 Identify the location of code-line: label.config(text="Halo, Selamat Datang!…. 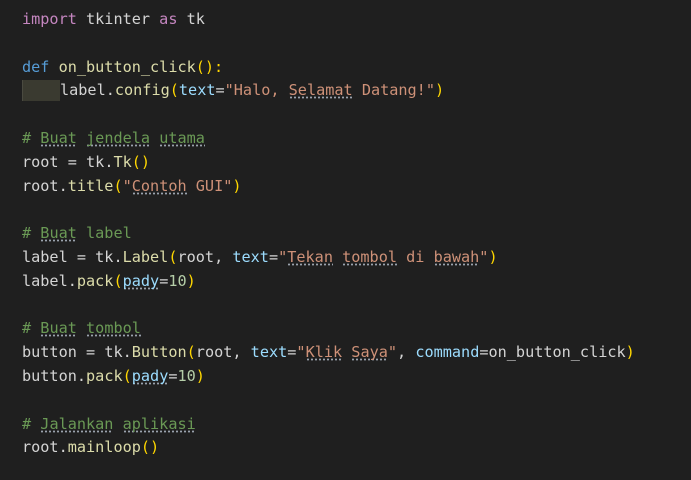
(356, 91).